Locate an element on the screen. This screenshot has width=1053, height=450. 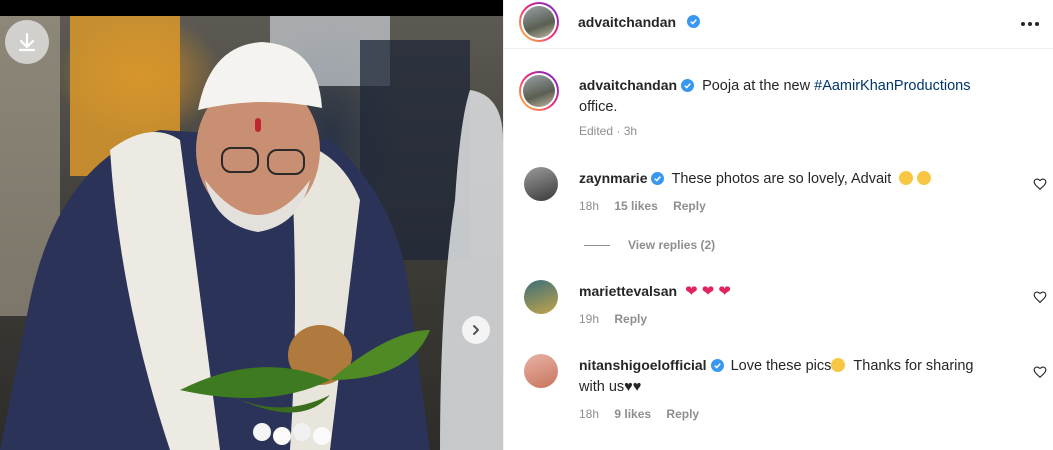
next-photo-button is located at coordinates (476, 330).